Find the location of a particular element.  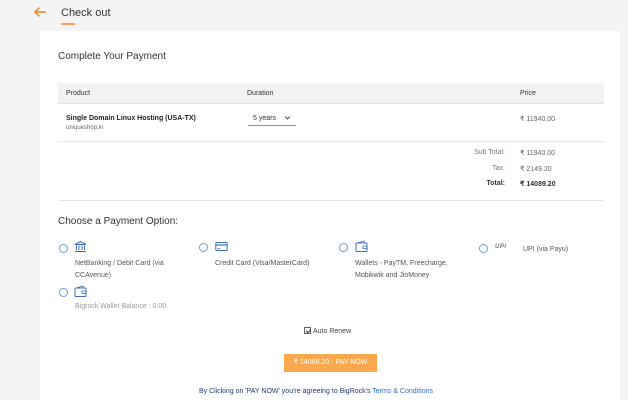

checkbox-checked-icon is located at coordinates (307, 330).